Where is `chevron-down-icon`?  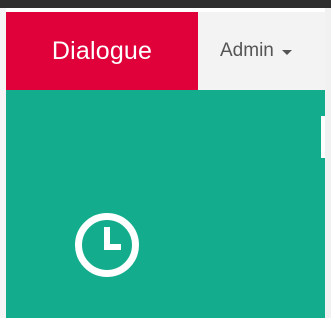 chevron-down-icon is located at coordinates (286, 52).